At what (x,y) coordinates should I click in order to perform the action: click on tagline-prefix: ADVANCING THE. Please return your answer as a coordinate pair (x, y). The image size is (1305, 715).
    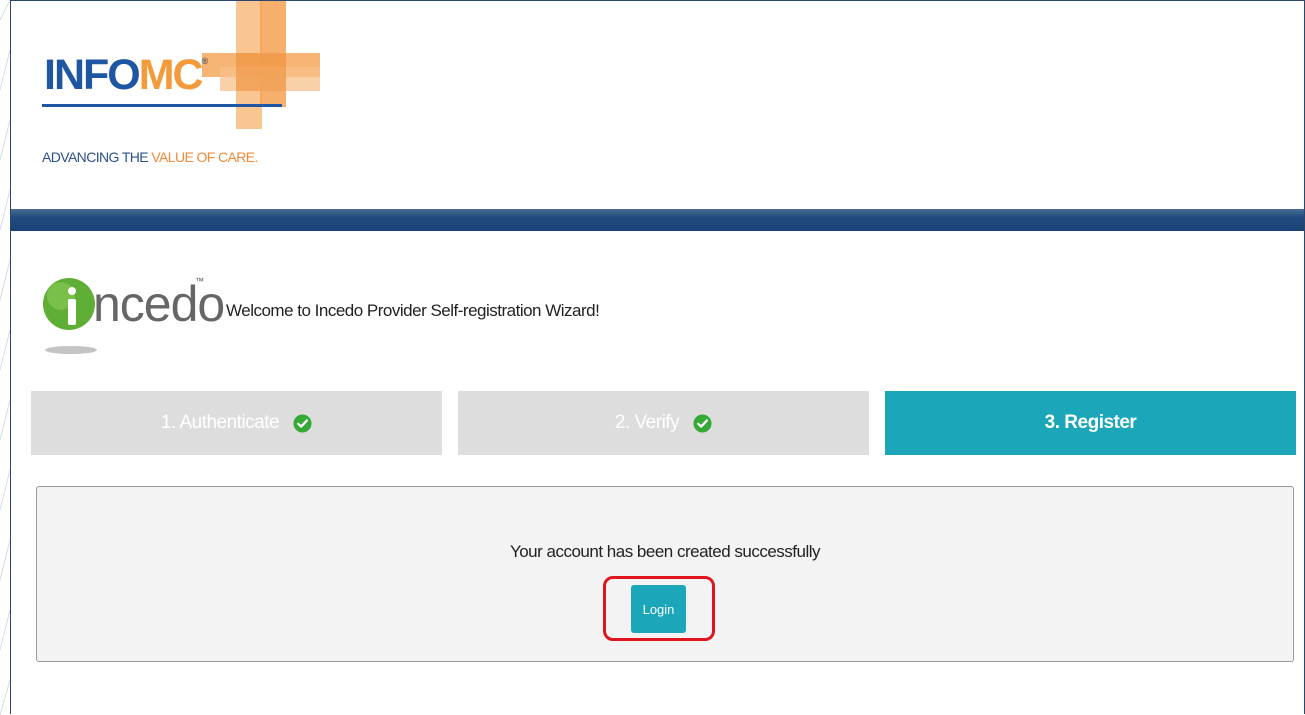
    Looking at the image, I should click on (97, 157).